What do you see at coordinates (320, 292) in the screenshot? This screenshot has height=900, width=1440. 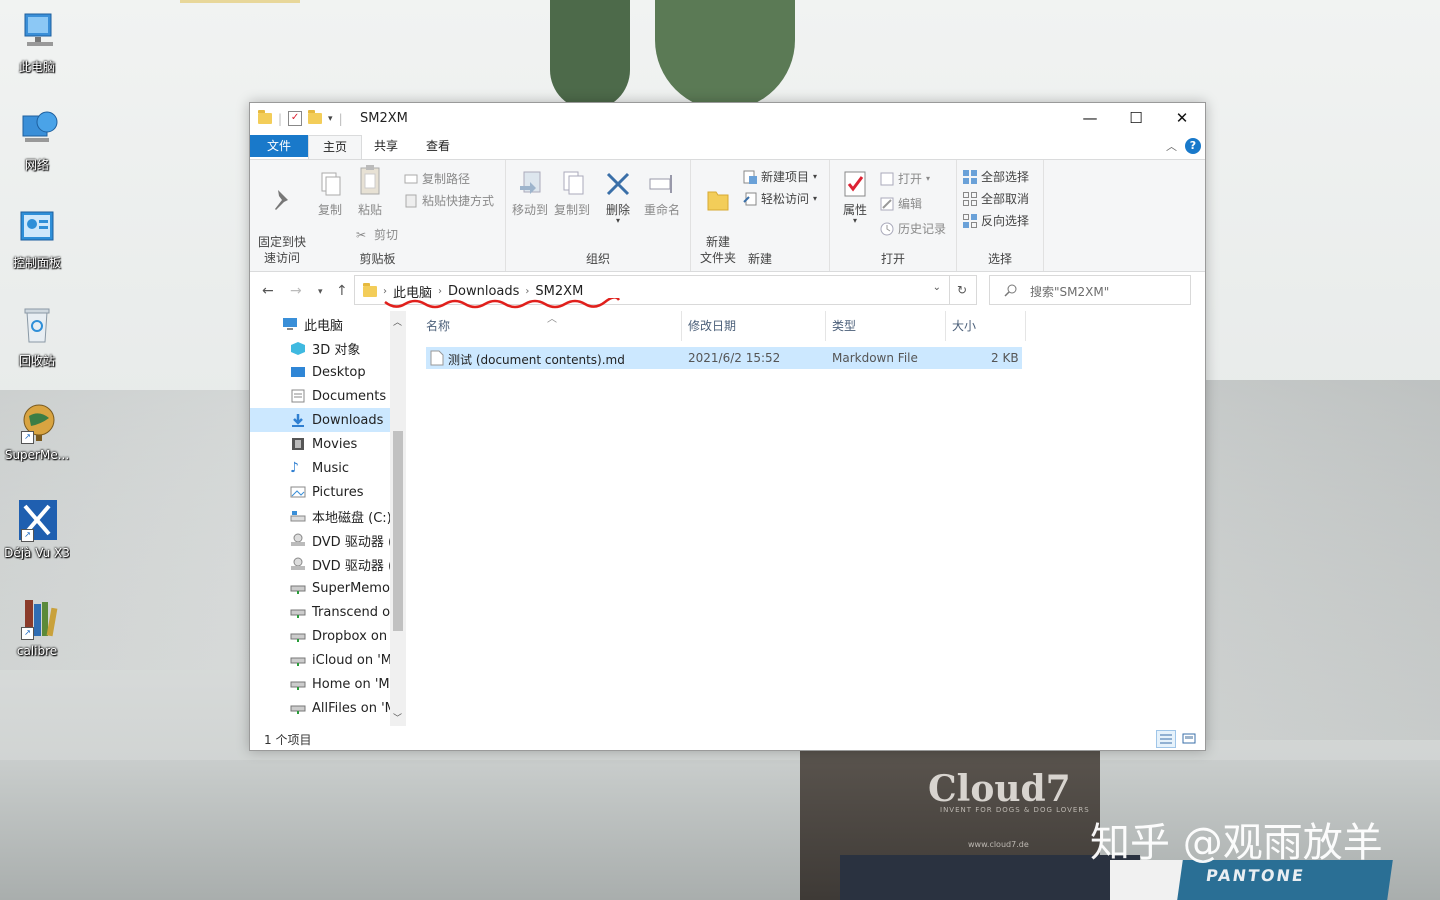 I see `recent-locations-chevron-icon: ▾` at bounding box center [320, 292].